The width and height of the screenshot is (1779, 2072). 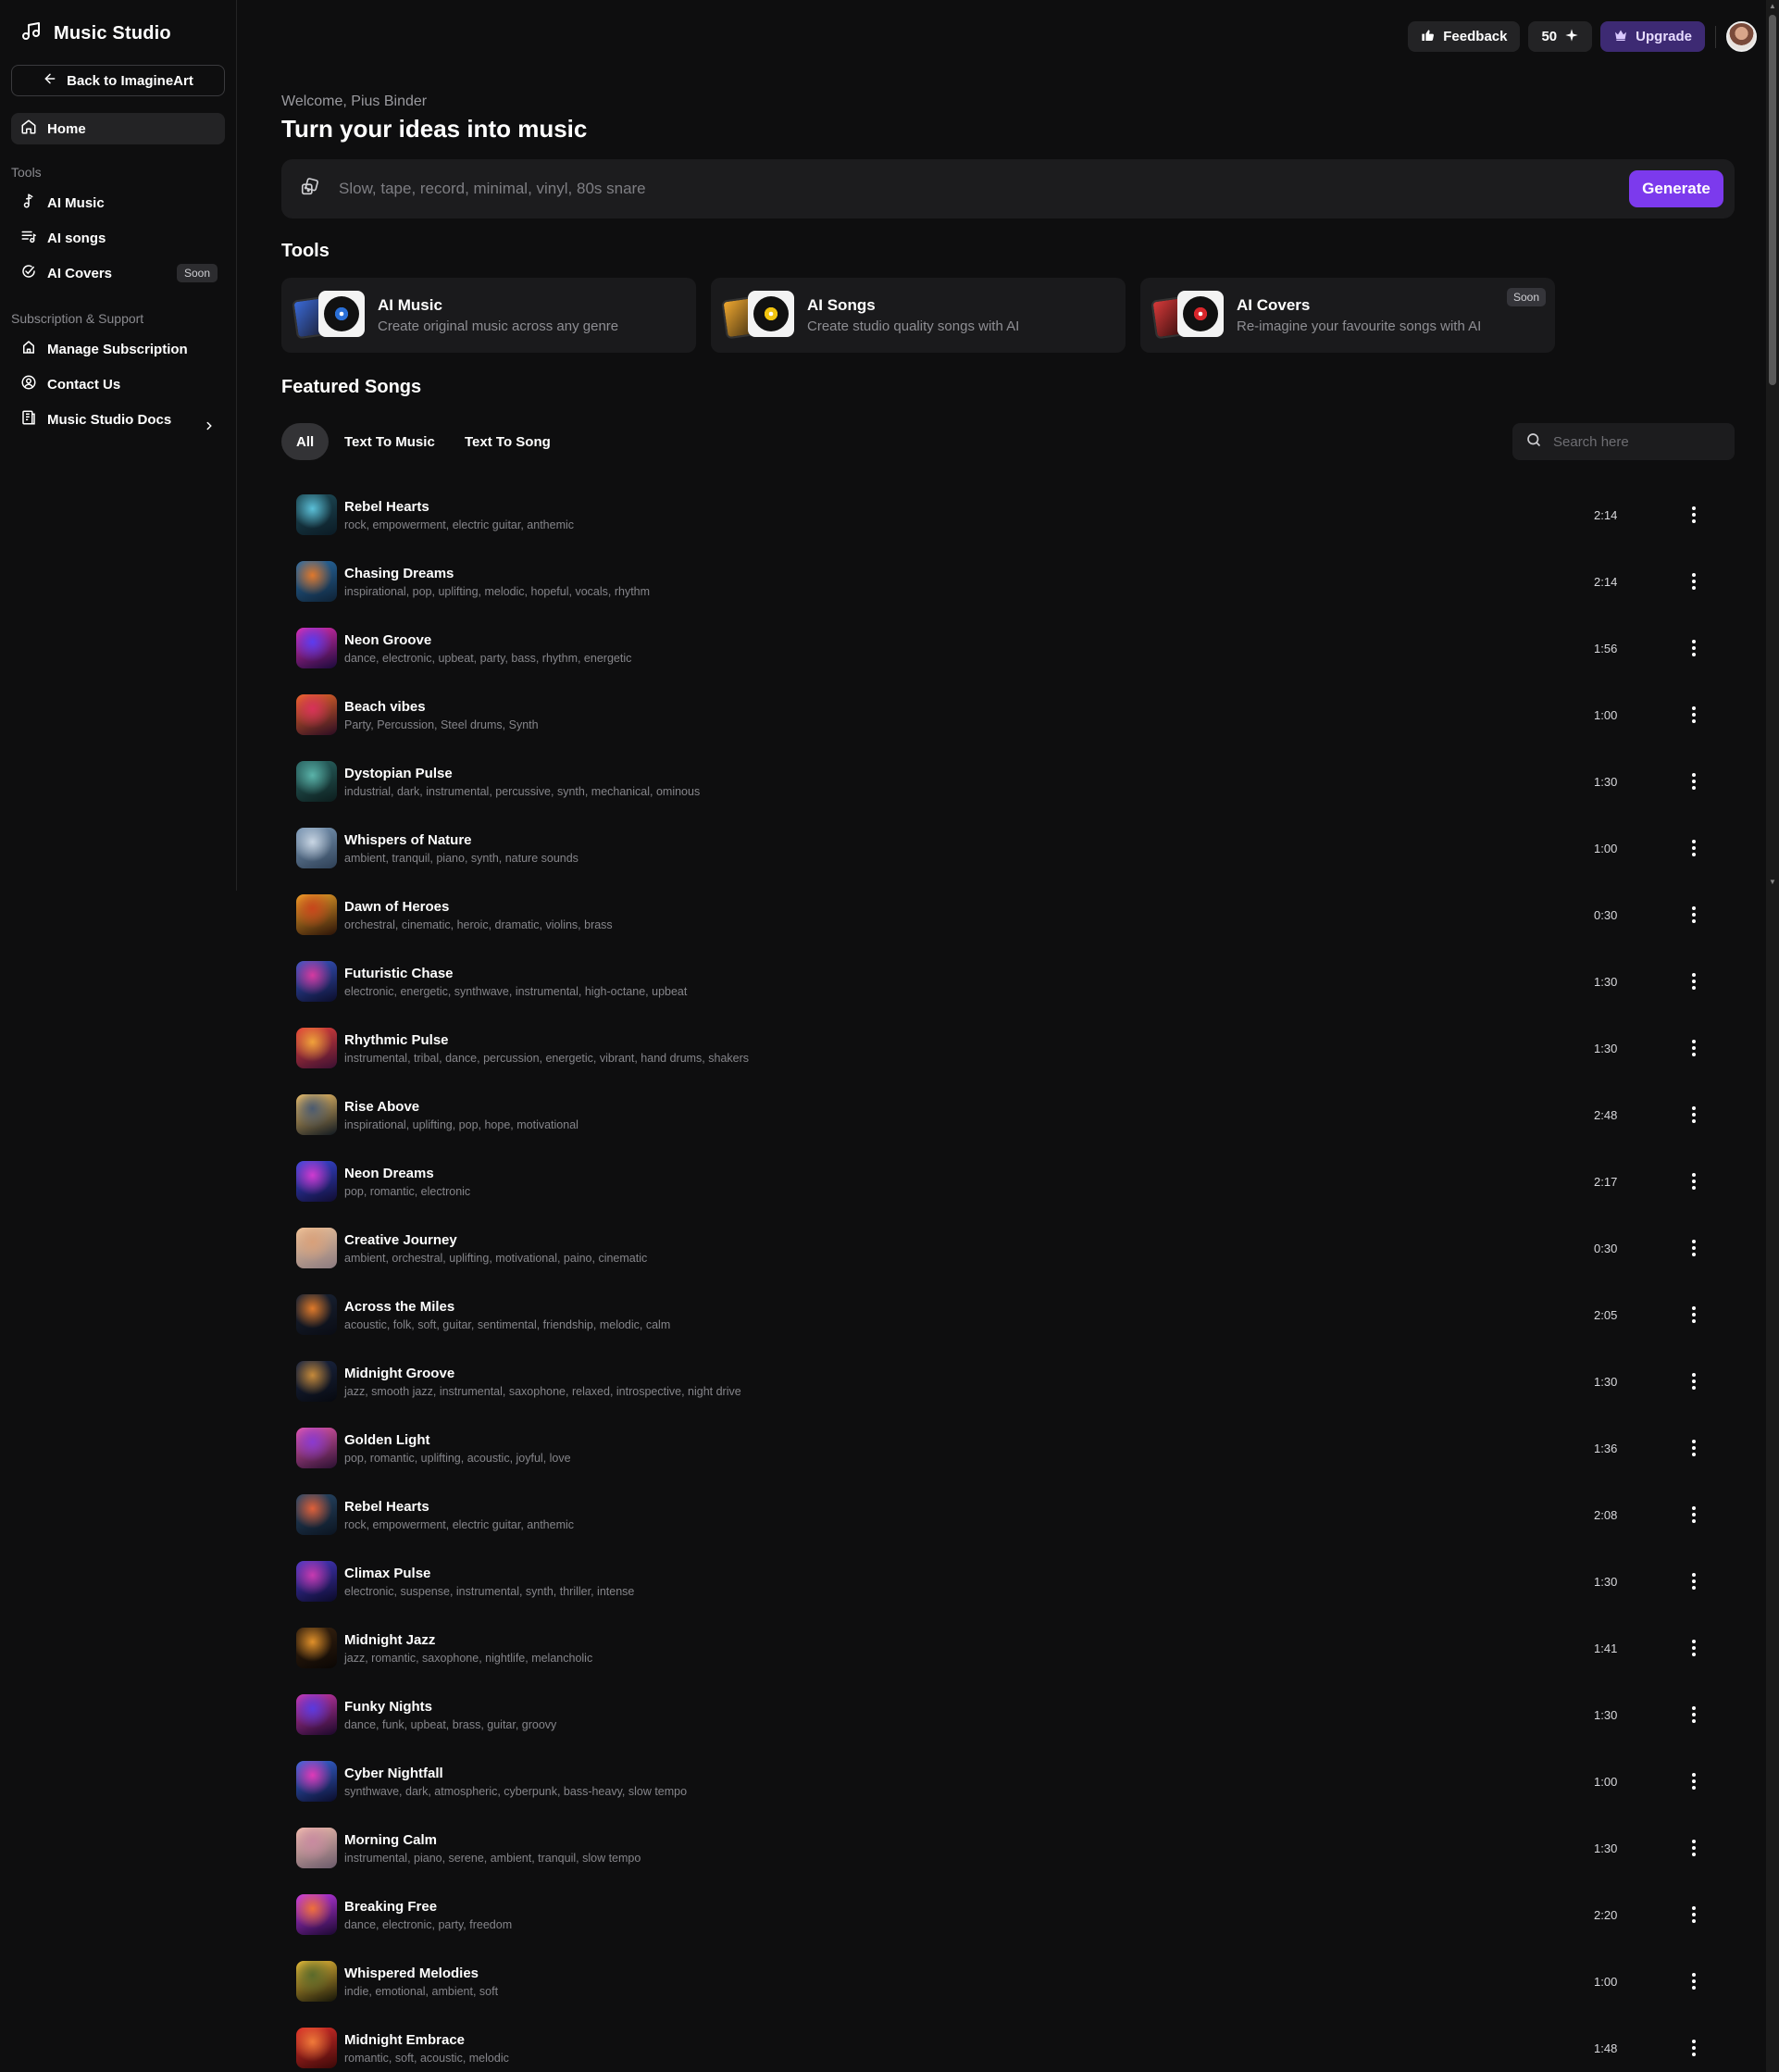 What do you see at coordinates (1560, 36) in the screenshot?
I see `credits-button: 50` at bounding box center [1560, 36].